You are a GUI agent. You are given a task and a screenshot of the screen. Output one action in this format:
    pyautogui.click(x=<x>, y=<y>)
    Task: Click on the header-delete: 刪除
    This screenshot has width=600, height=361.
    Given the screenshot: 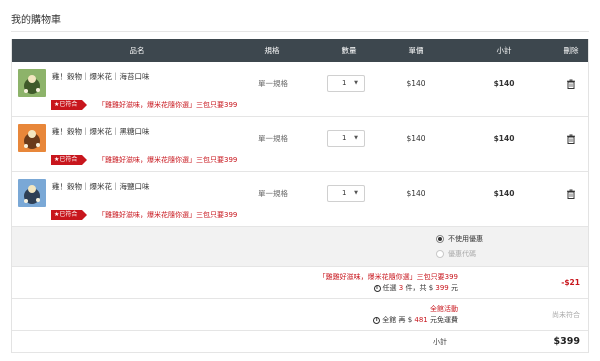 What is the action you would take?
    pyautogui.click(x=571, y=50)
    